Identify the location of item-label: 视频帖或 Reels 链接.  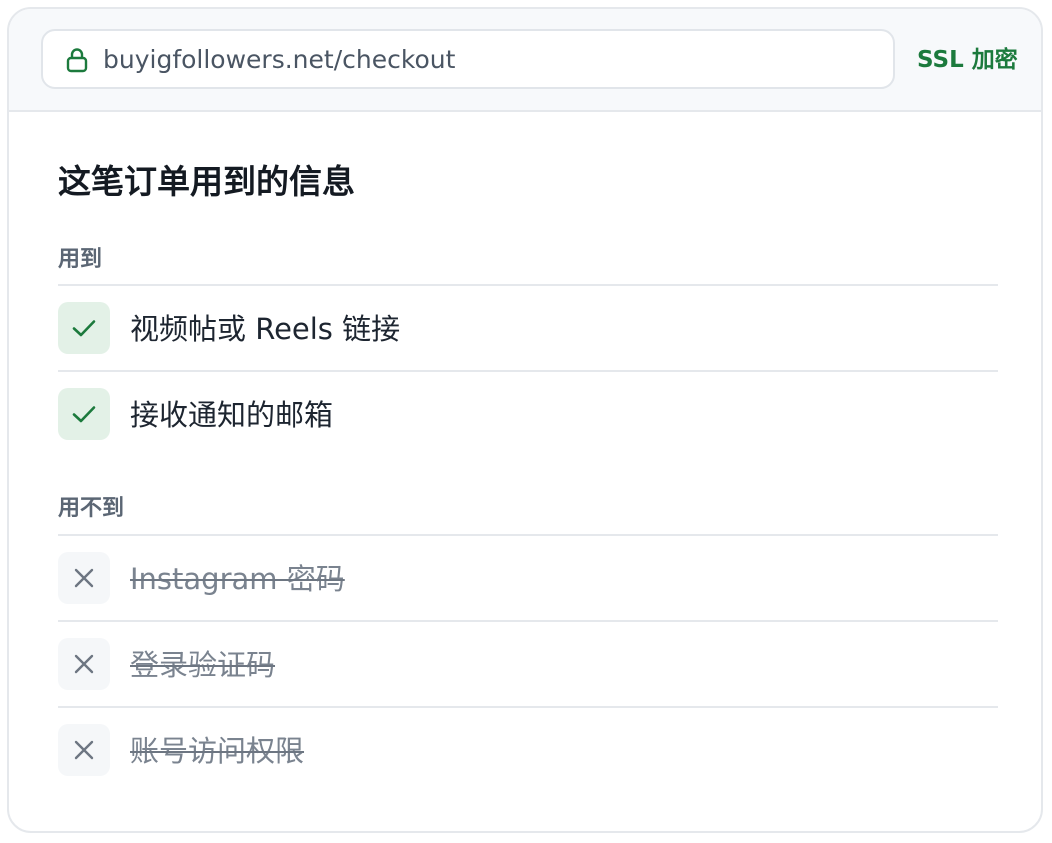
(265, 329).